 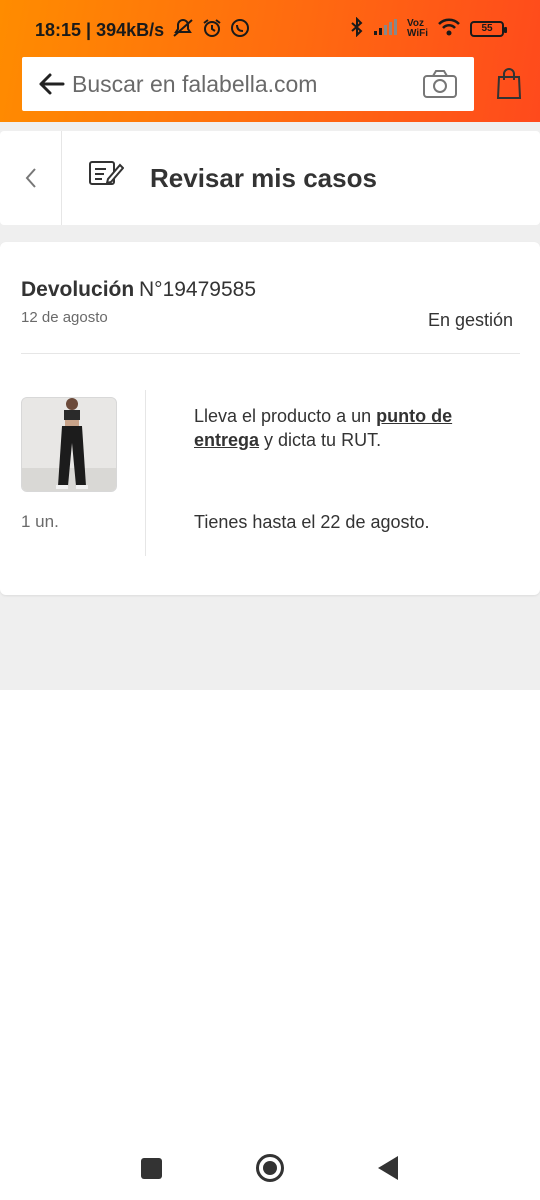 I want to click on home-button, so click(x=270, y=1168).